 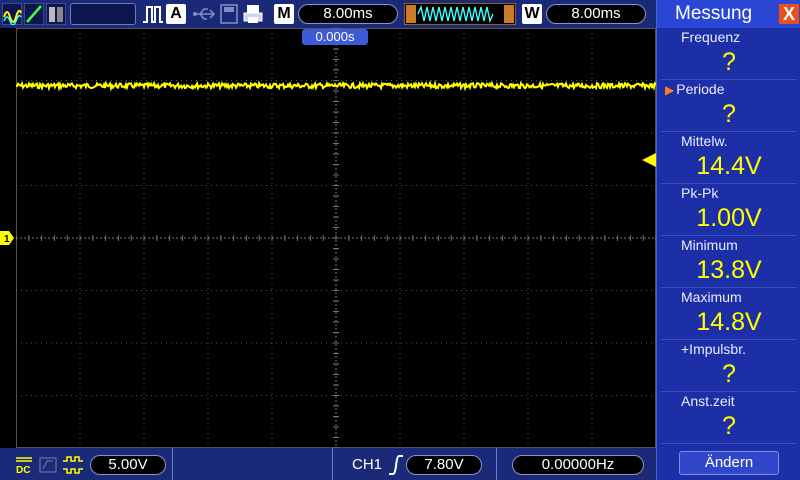 What do you see at coordinates (176, 14) in the screenshot?
I see `auto-mode-indicator: A` at bounding box center [176, 14].